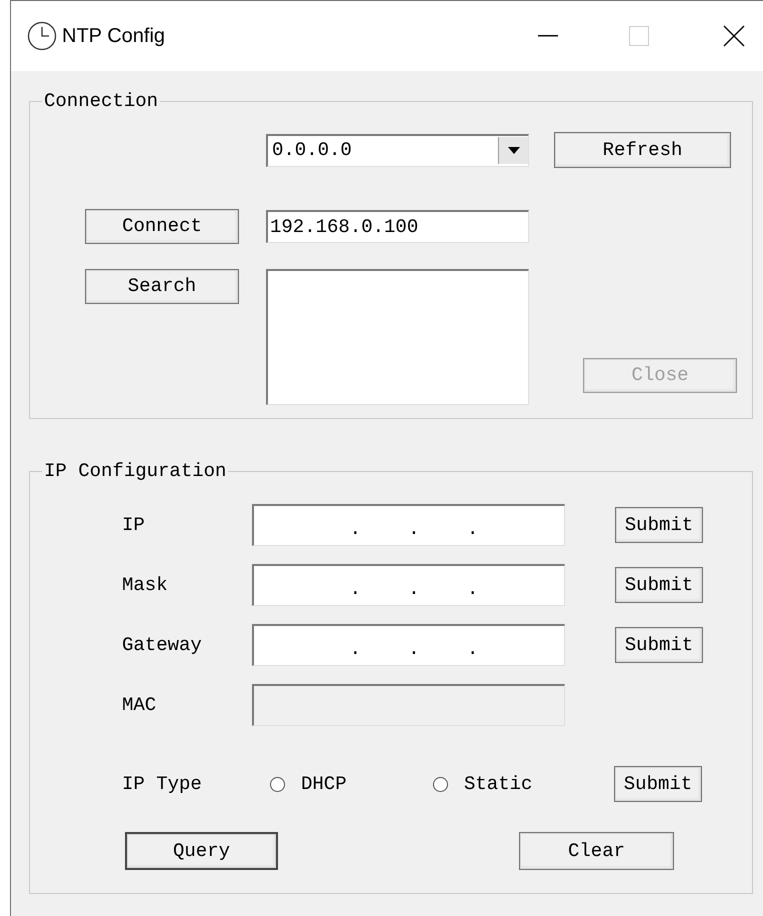 The image size is (763, 916). I want to click on field-label: Mask, so click(145, 585).